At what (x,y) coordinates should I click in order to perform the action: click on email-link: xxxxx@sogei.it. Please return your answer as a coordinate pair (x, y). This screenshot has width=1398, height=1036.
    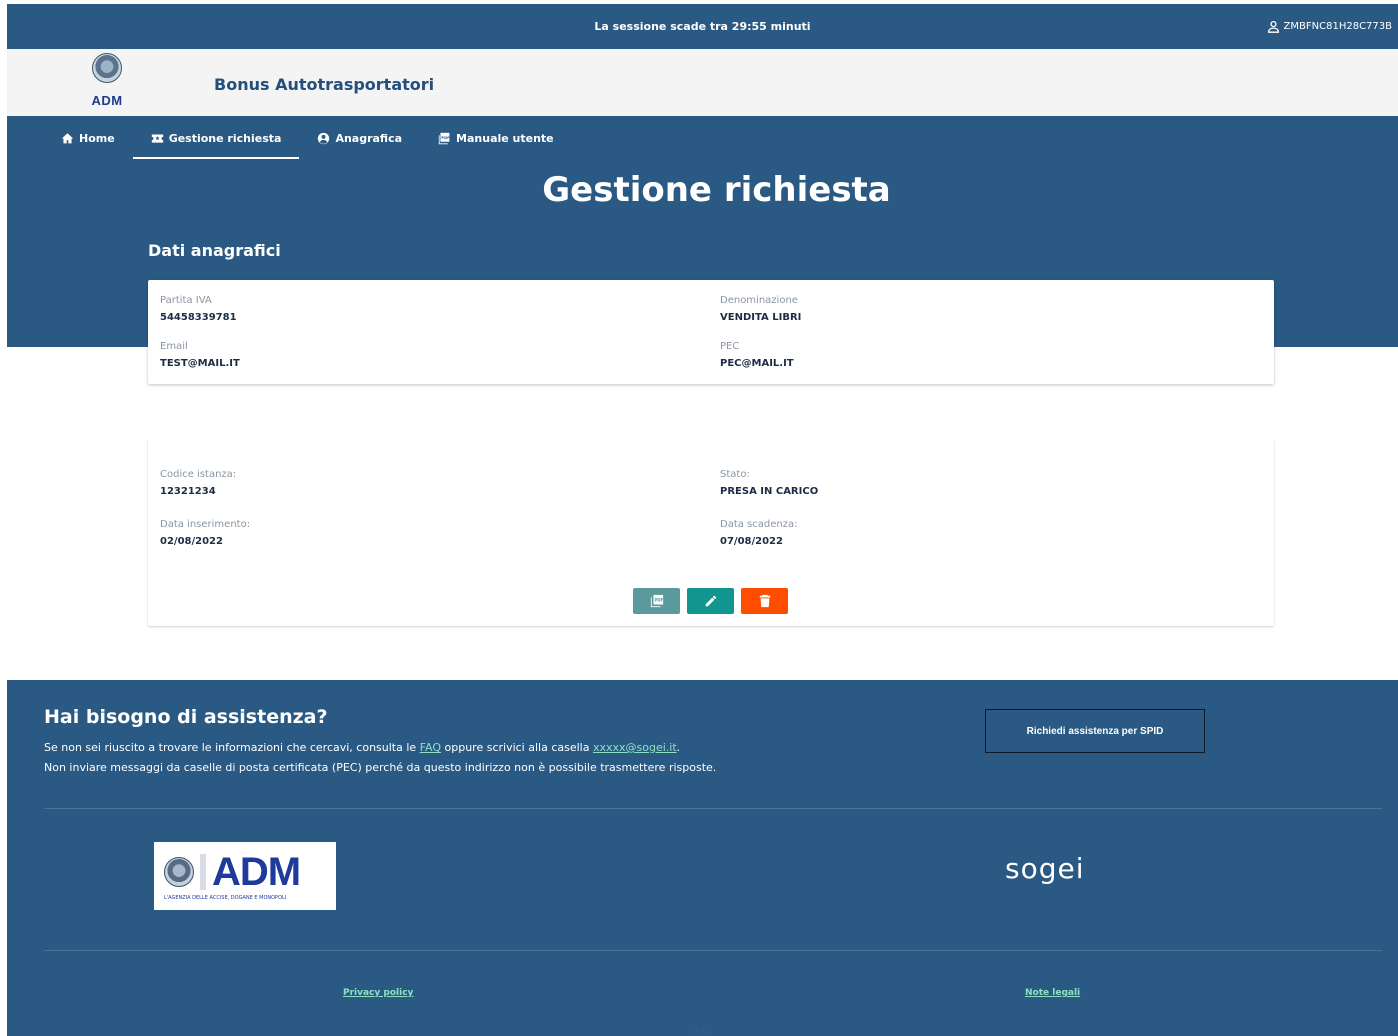
    Looking at the image, I should click on (635, 747).